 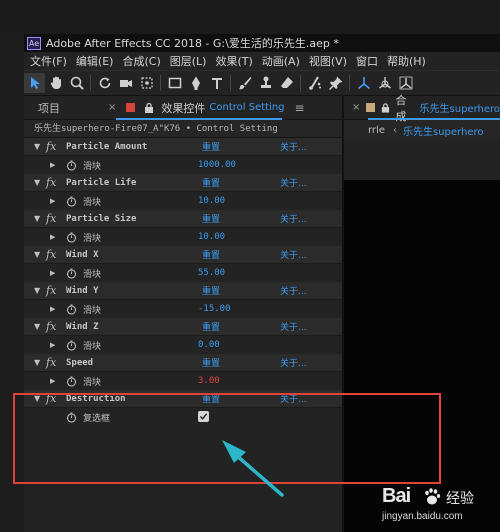 What do you see at coordinates (104, 83) in the screenshot?
I see `rotate-tool-icon` at bounding box center [104, 83].